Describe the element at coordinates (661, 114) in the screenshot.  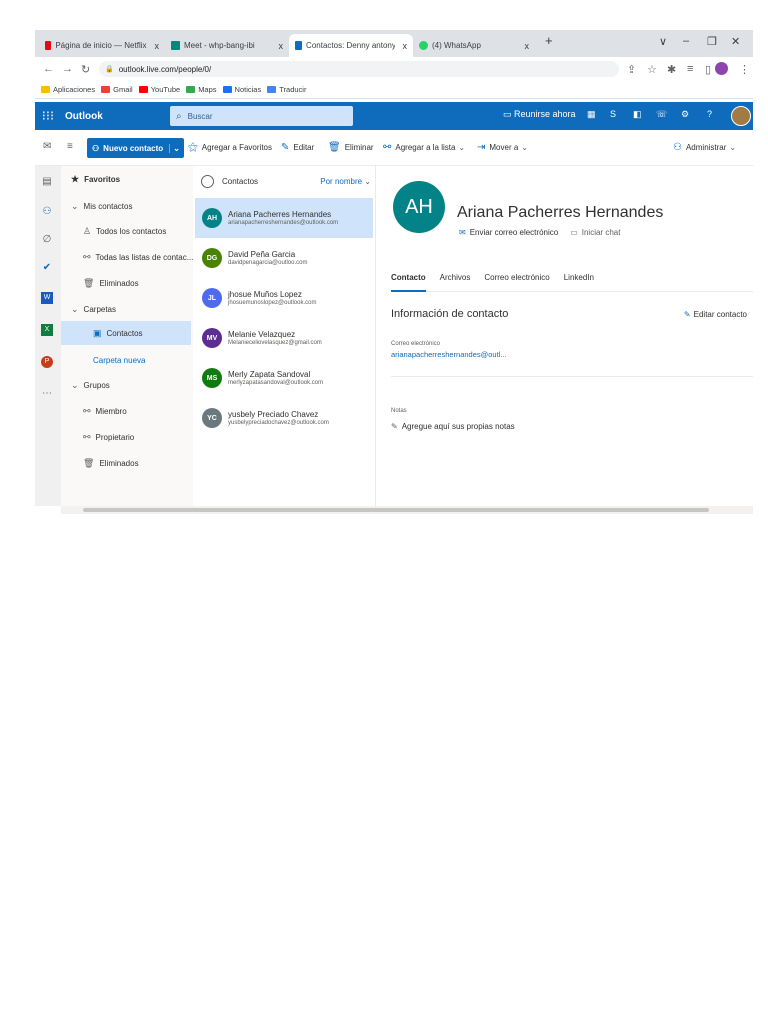
I see `feedback-icon: ☏` at that location.